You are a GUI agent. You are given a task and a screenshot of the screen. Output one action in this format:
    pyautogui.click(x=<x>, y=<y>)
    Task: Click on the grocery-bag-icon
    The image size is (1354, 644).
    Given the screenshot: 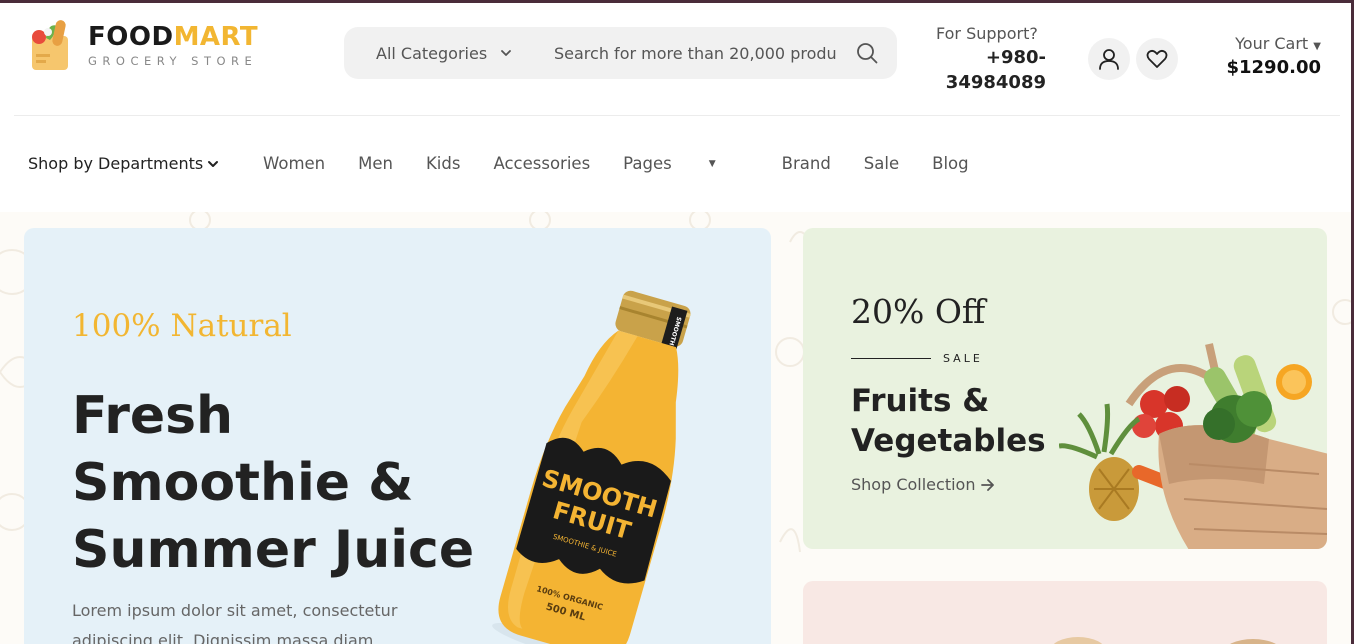 What is the action you would take?
    pyautogui.click(x=50, y=45)
    